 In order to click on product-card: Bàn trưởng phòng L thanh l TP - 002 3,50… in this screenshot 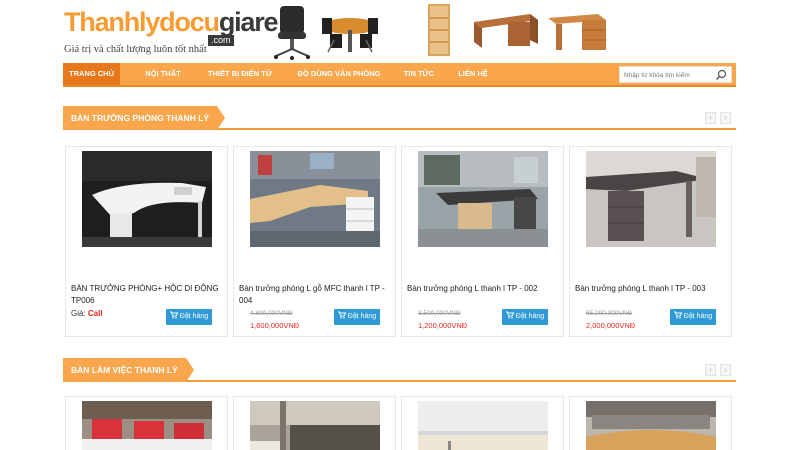, I will do `click(482, 241)`.